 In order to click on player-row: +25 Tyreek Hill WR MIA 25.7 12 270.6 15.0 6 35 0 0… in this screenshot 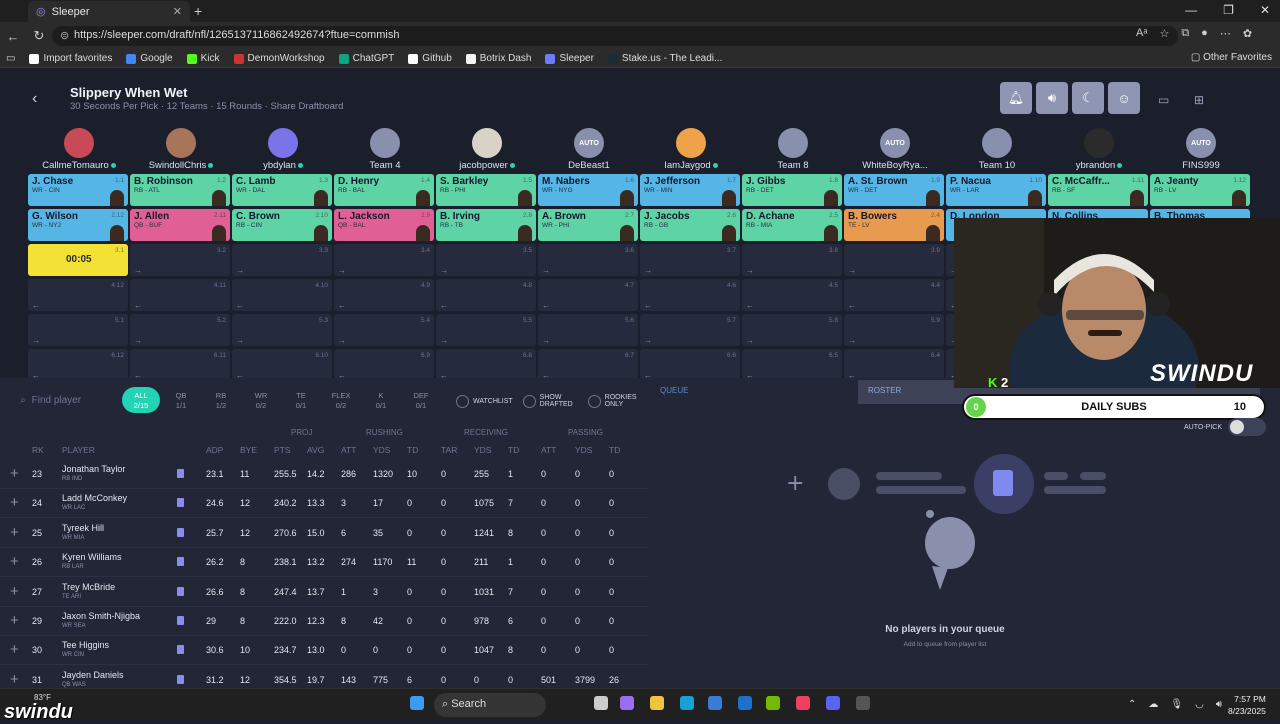, I will do `click(324, 533)`.